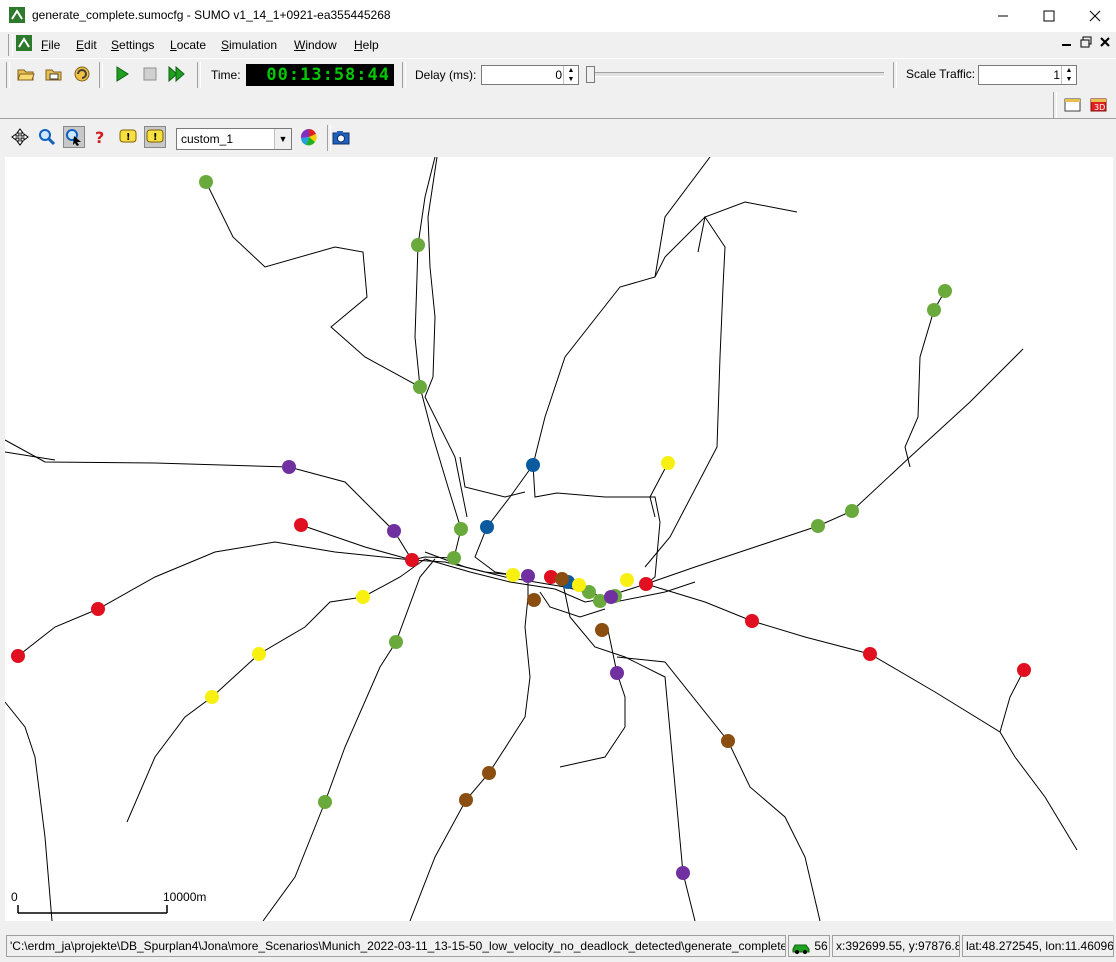  Describe the element at coordinates (20, 137) in the screenshot. I see `recenter-view-button` at that location.